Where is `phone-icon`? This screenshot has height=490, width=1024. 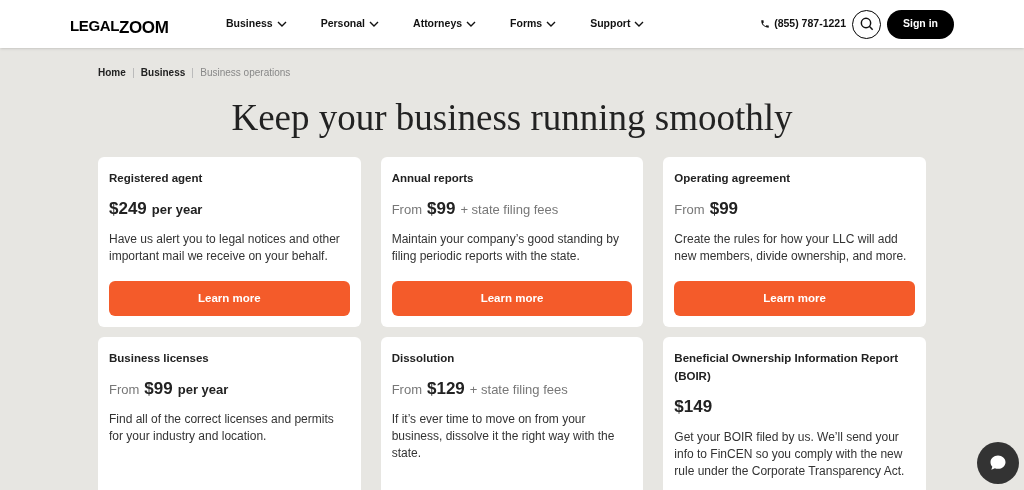 phone-icon is located at coordinates (765, 24).